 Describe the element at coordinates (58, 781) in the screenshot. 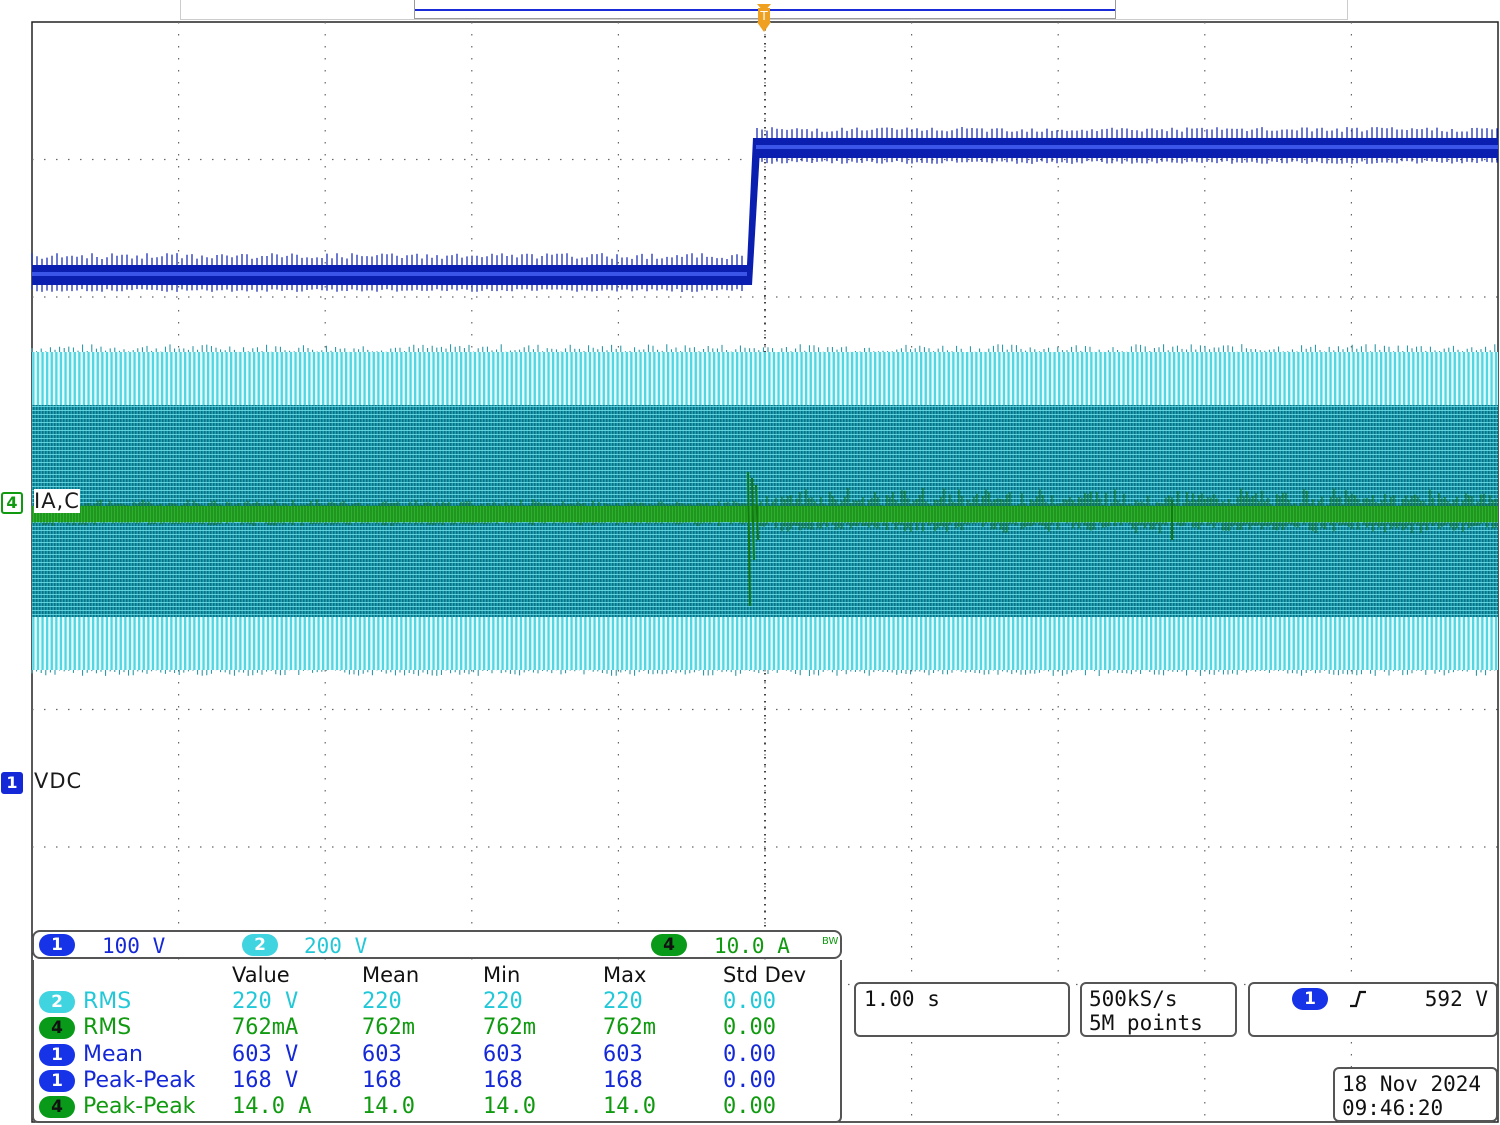

I see `ch1-label: VDC` at that location.